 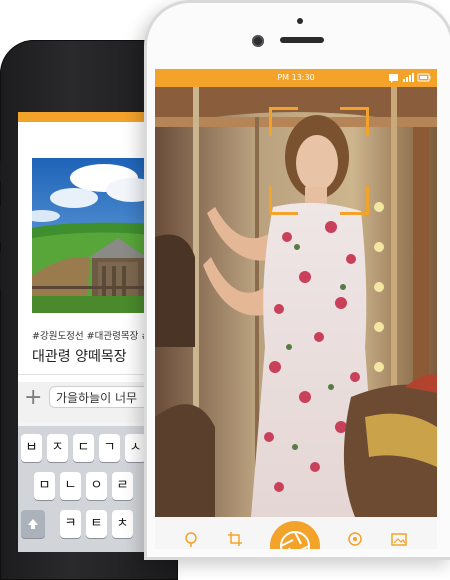 I want to click on volume-up-button, so click(x=0, y=224).